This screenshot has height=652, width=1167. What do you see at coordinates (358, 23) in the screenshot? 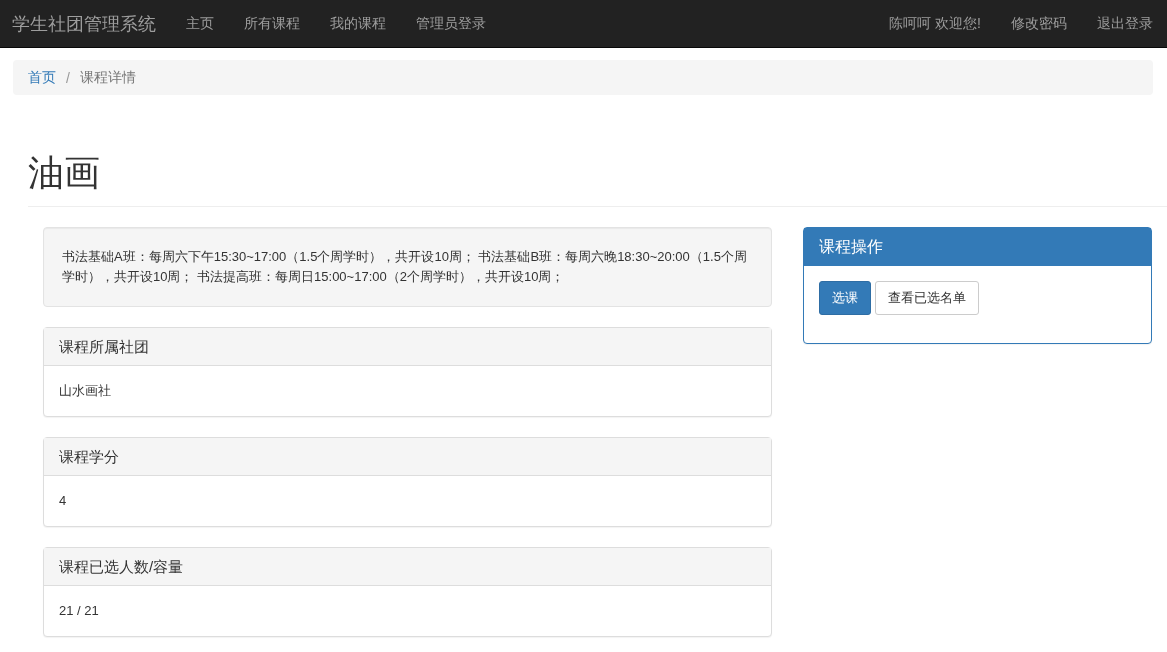
I see `nav-link: 我的课程` at bounding box center [358, 23].